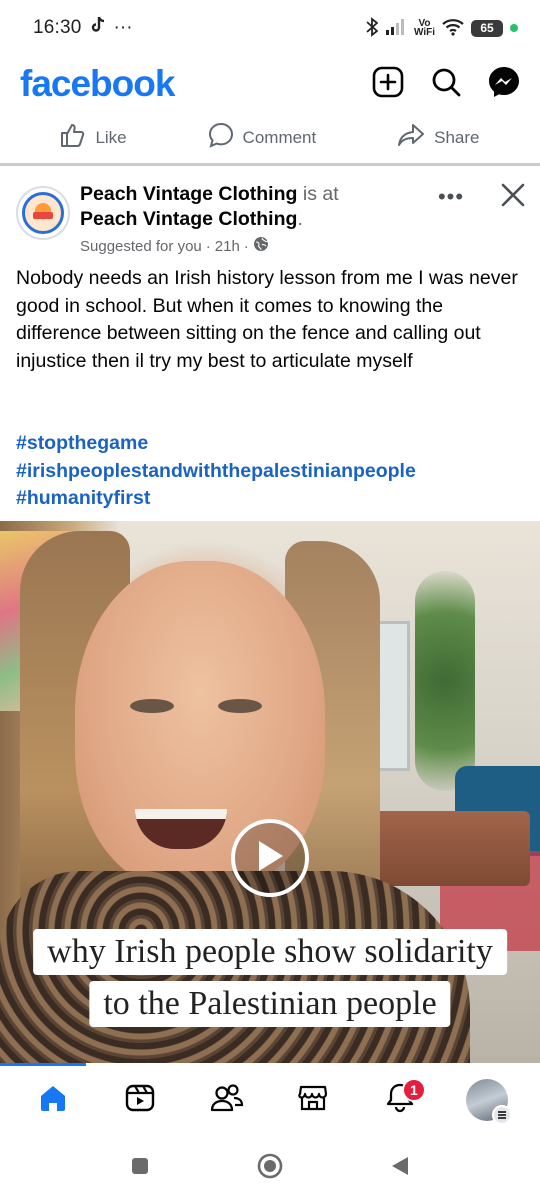  I want to click on search-button, so click(446, 84).